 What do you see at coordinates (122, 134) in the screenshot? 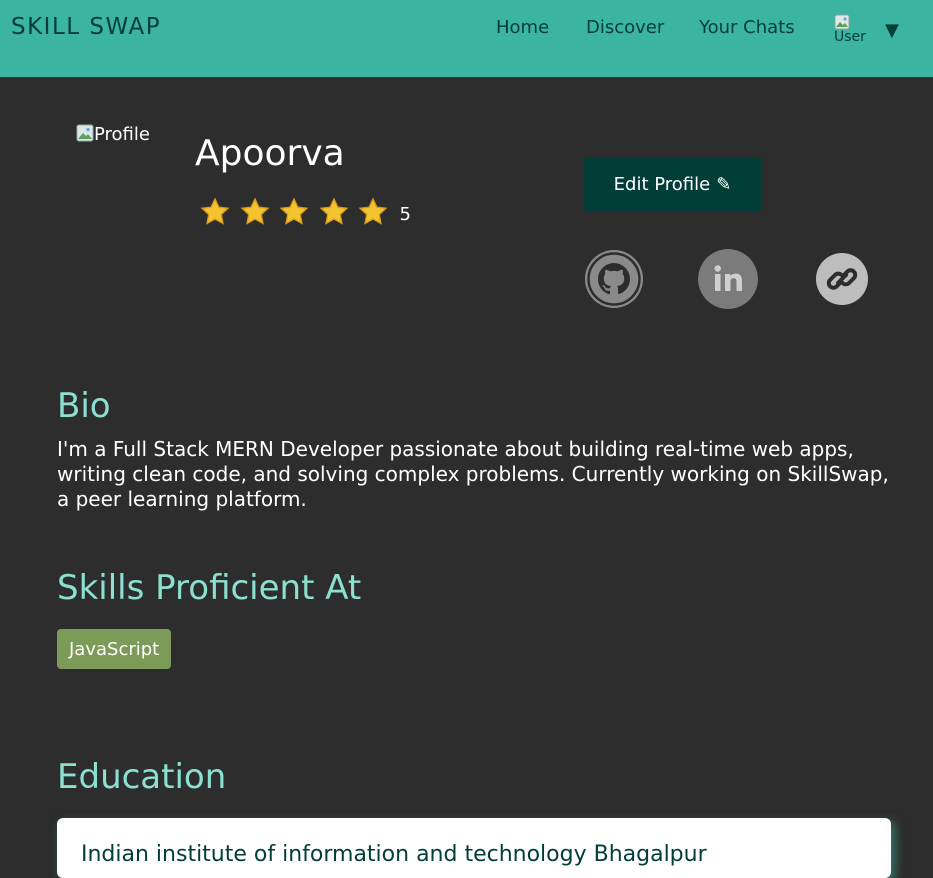
I see `profile-image-alt: Profile` at bounding box center [122, 134].